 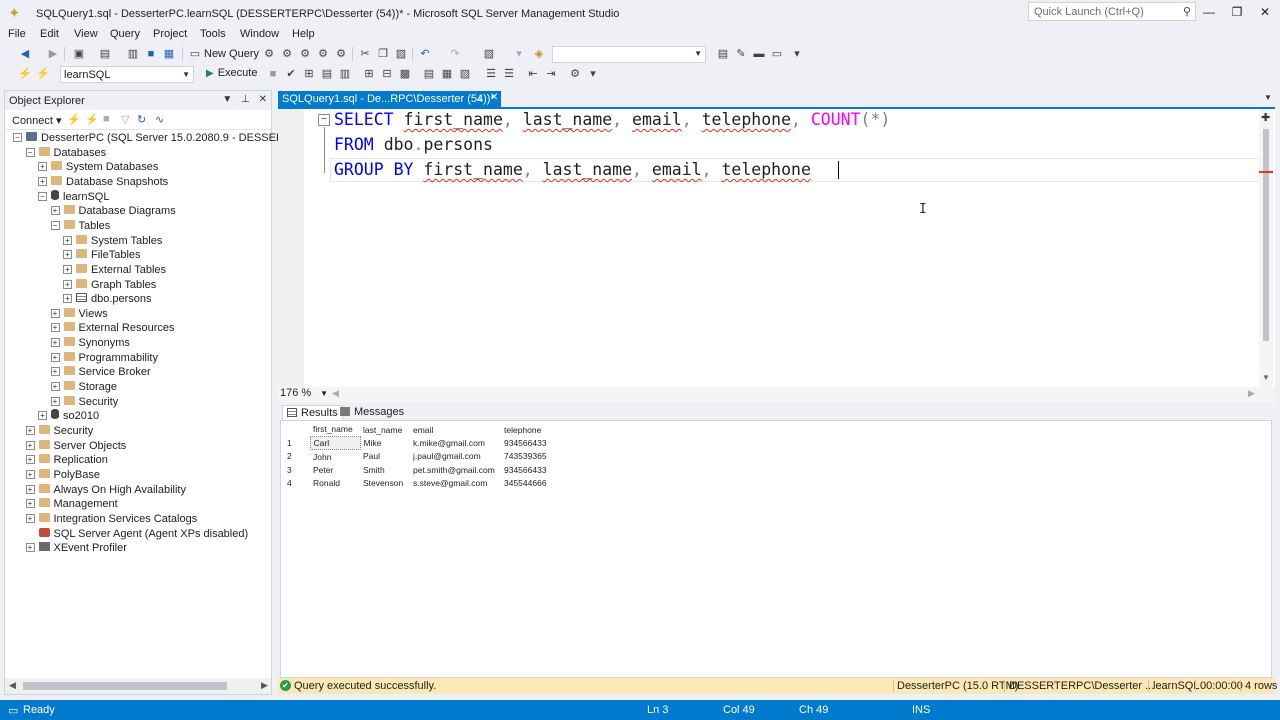 I want to click on grid-cell: Carl, so click(x=335, y=442).